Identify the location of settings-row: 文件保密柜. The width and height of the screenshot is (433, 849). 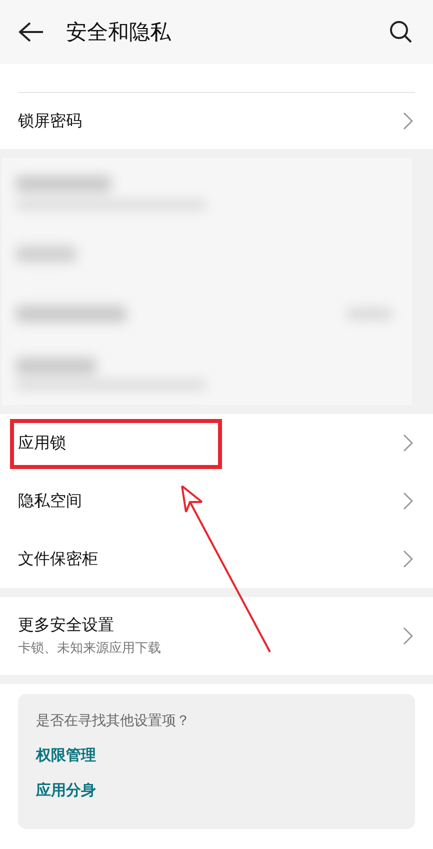
(216, 559).